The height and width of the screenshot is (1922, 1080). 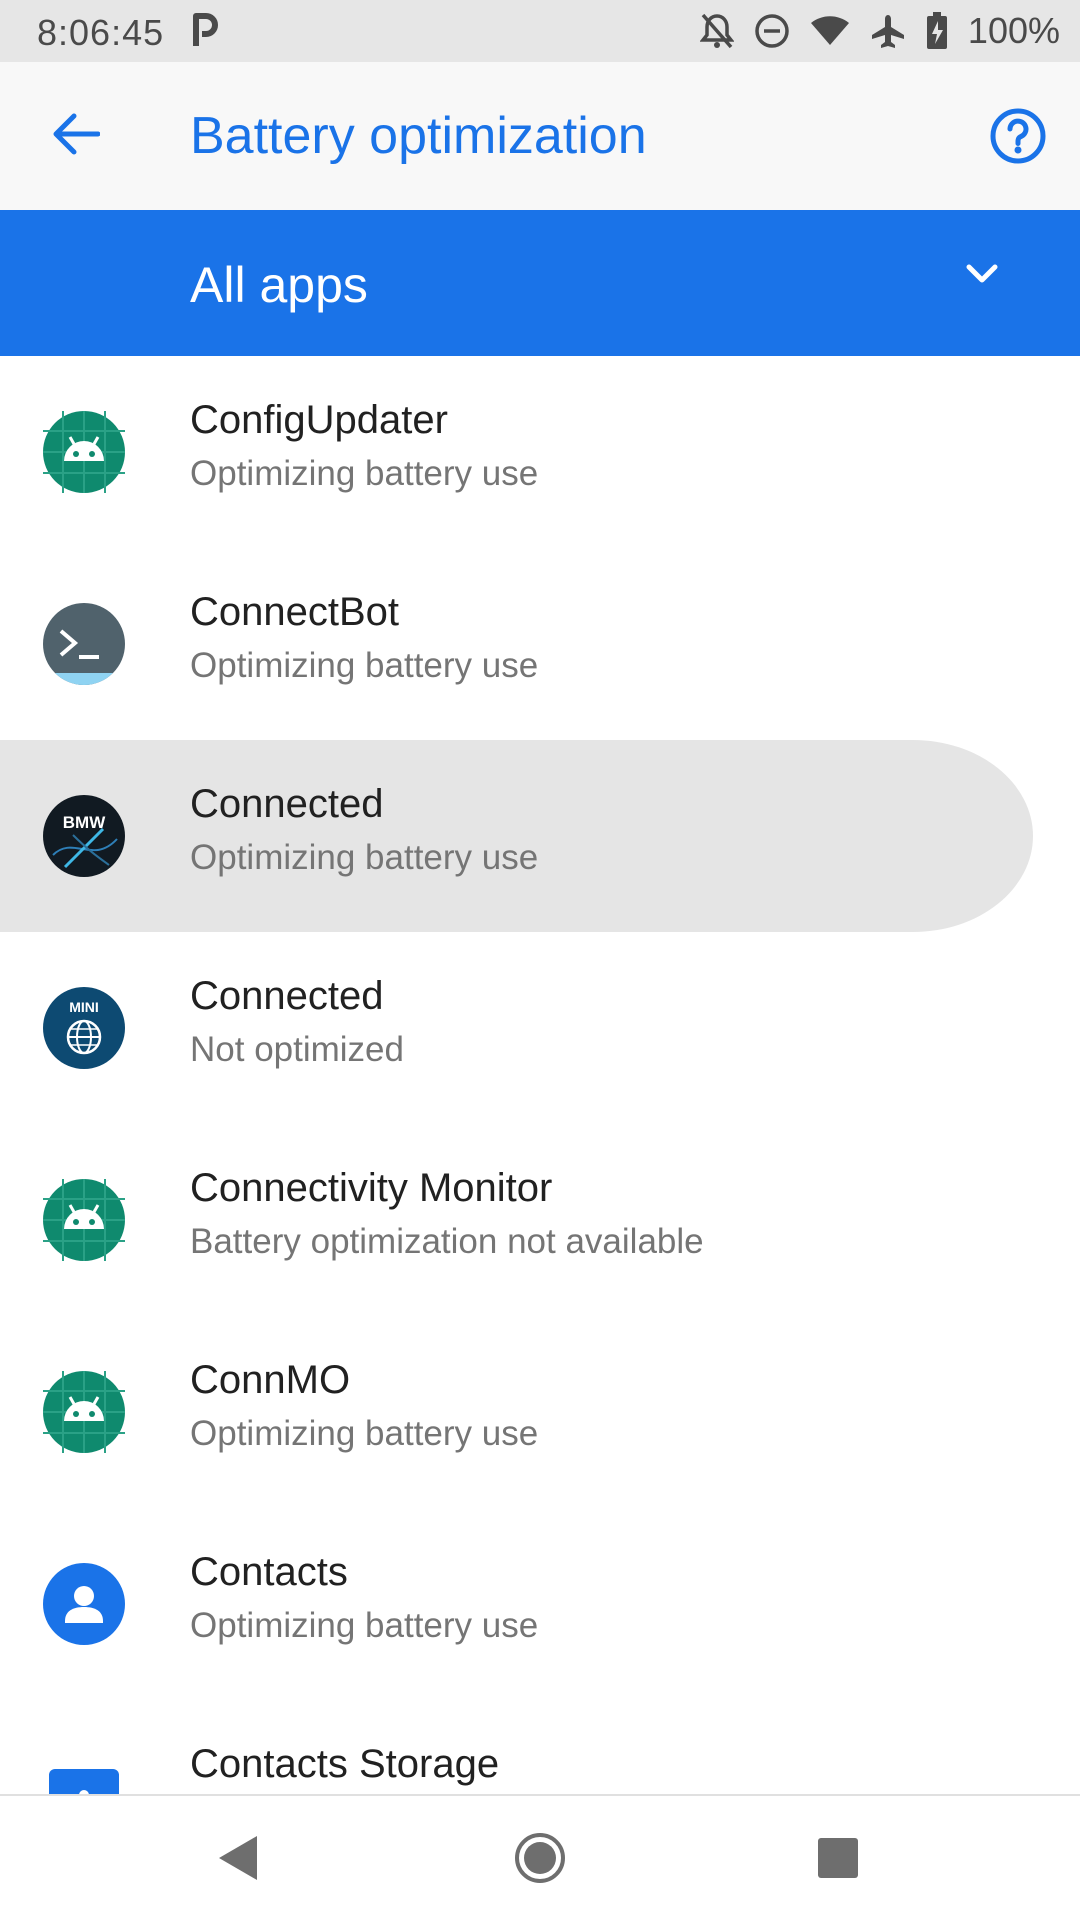 I want to click on battery-percentage: 100%, so click(x=1013, y=30).